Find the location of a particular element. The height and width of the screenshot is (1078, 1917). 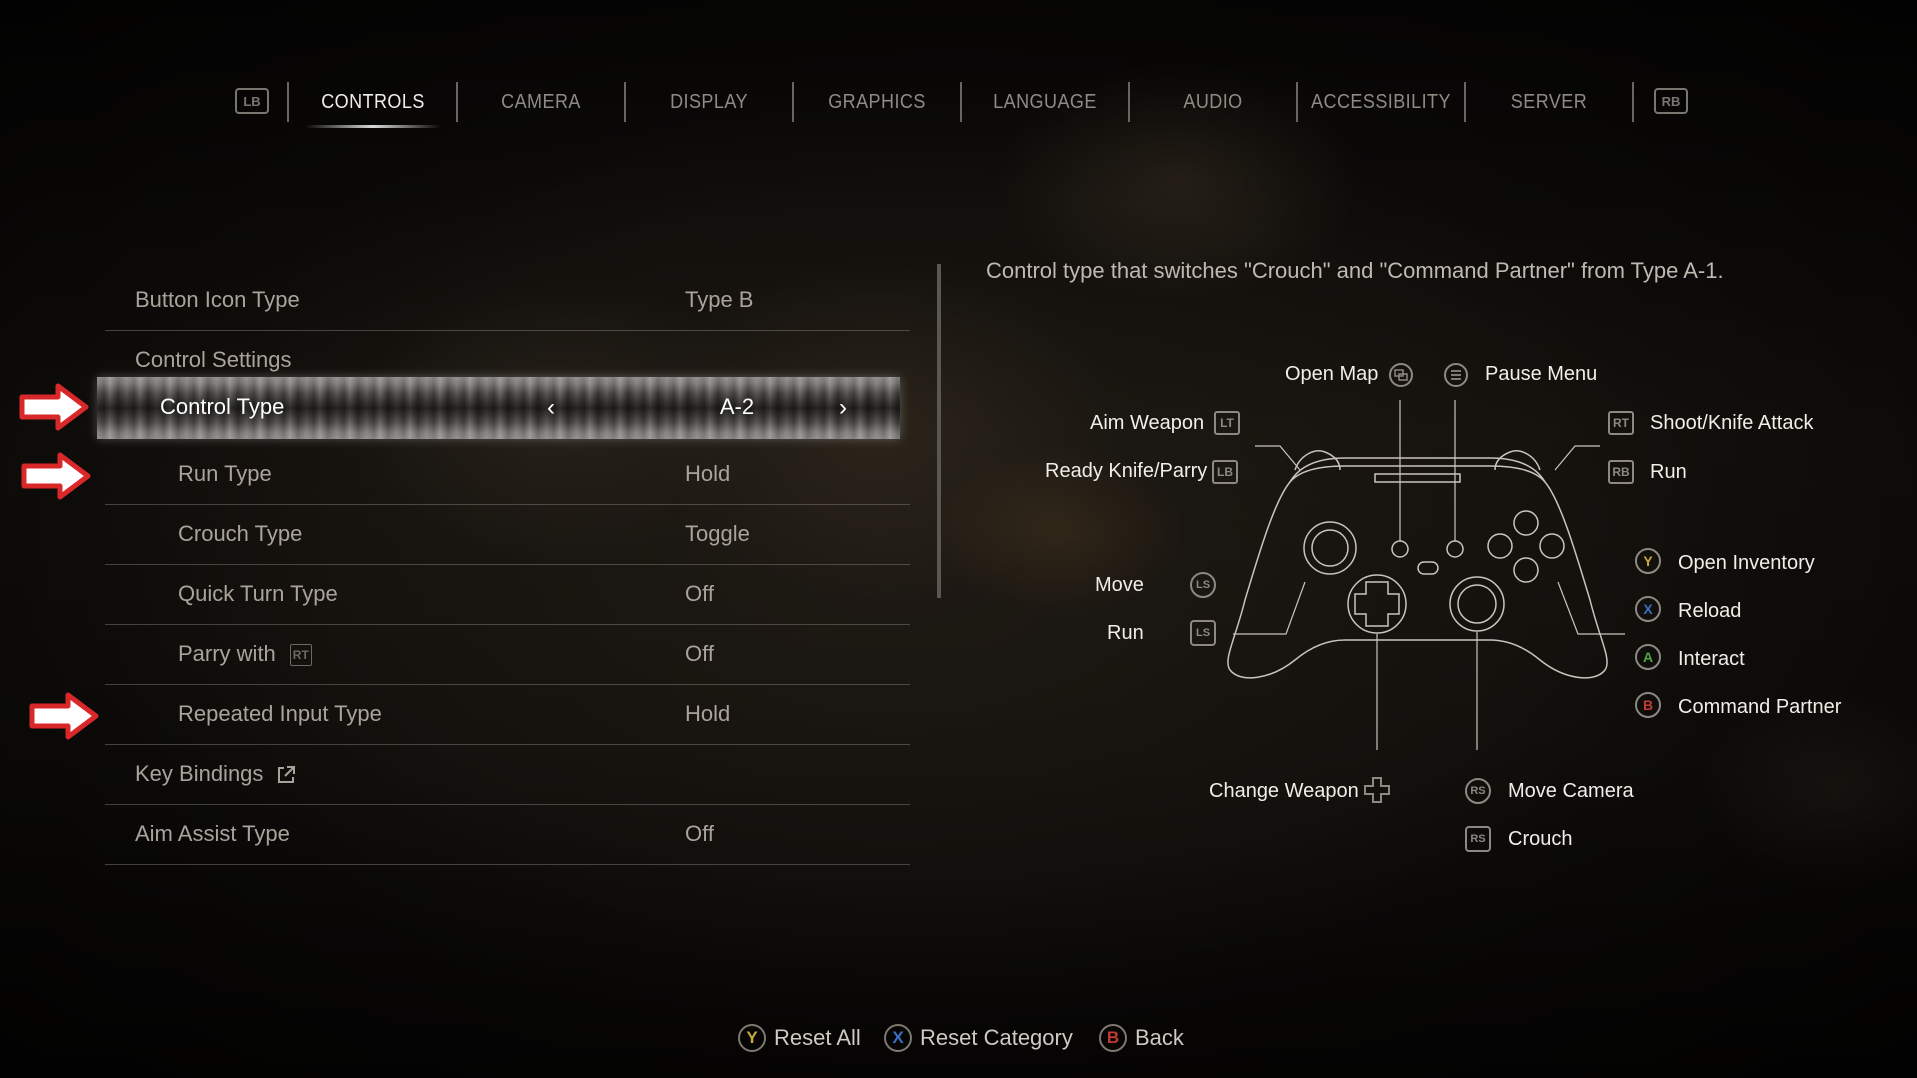

label-shoot-knife-attack: Shoot/Knife Attack is located at coordinates (1732, 423).